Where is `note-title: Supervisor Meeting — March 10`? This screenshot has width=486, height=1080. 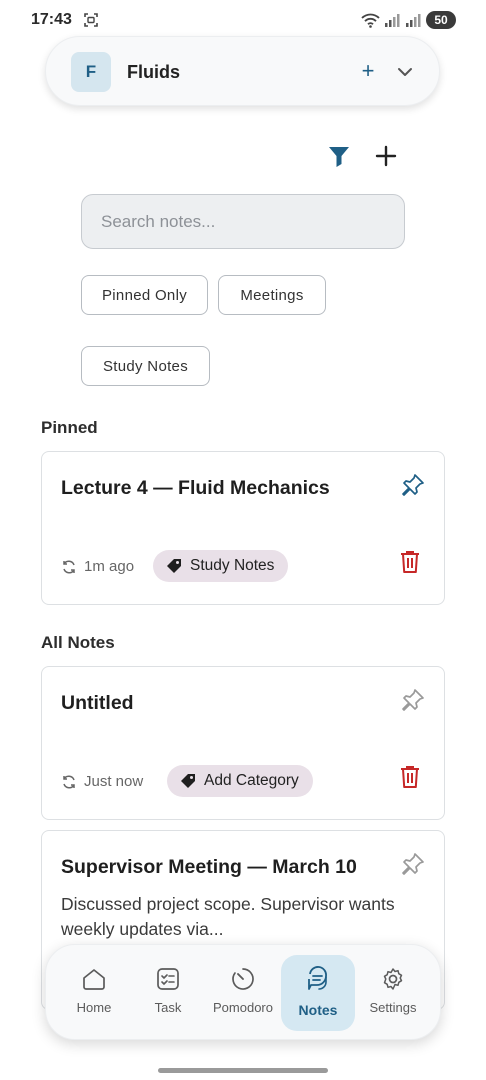
note-title: Supervisor Meeting — March 10 is located at coordinates (209, 867).